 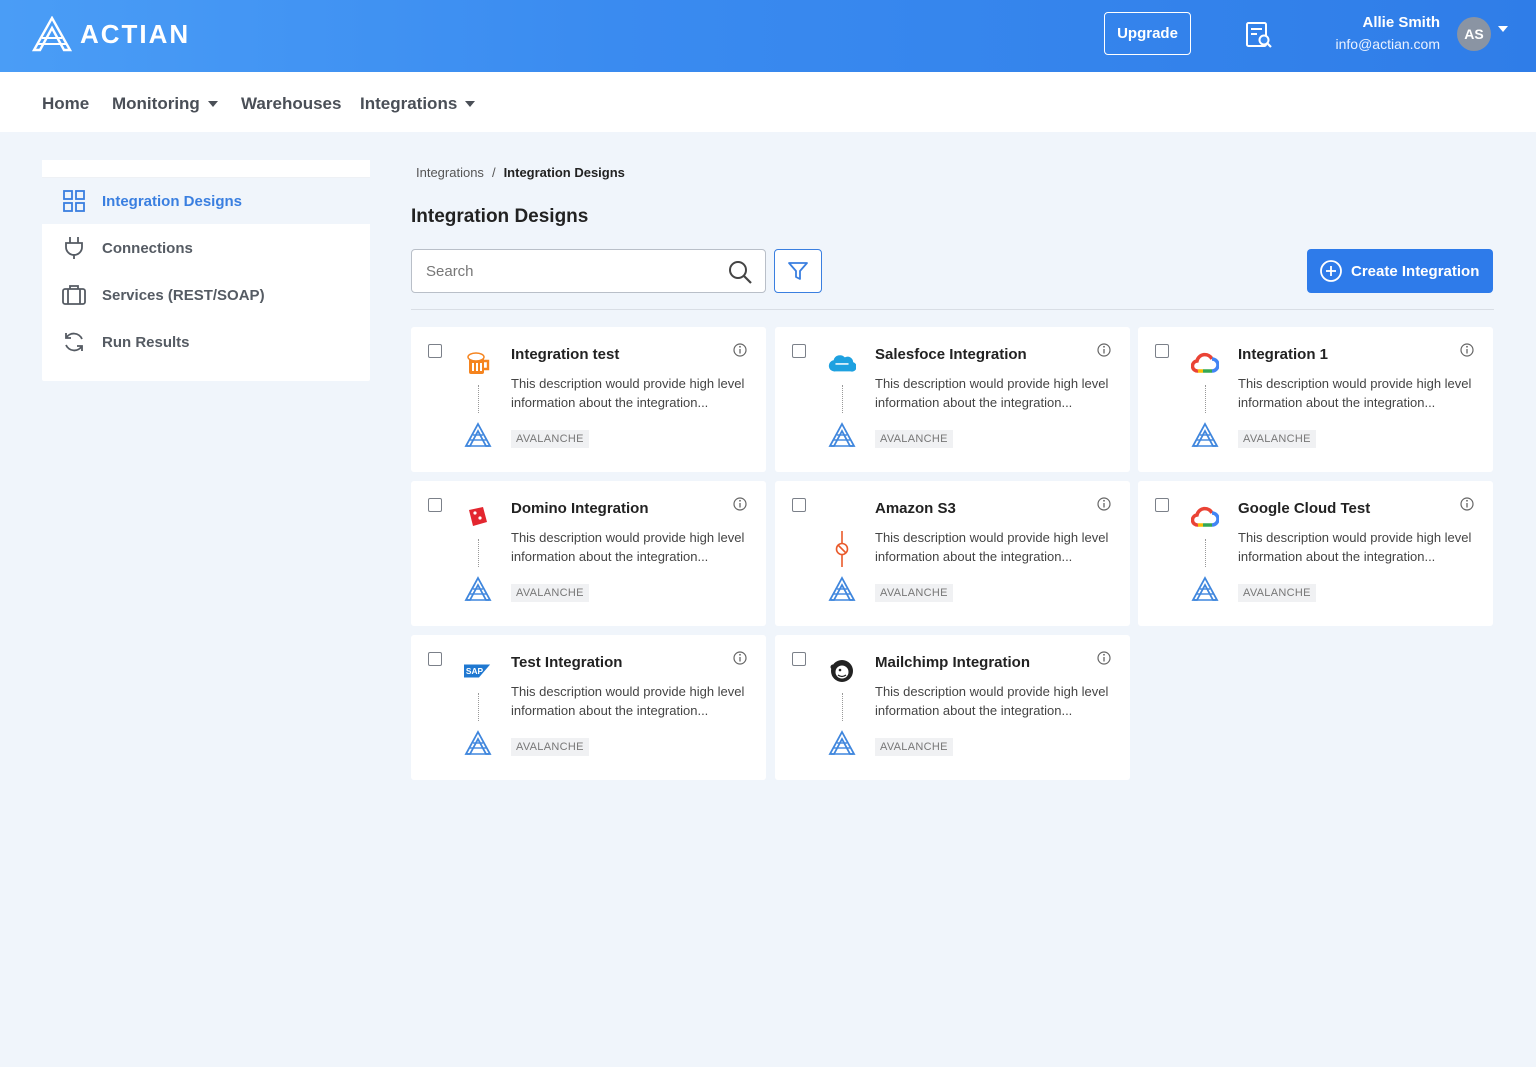 I want to click on sidebar-item-label: Services (REST/SOAP), so click(x=183, y=295).